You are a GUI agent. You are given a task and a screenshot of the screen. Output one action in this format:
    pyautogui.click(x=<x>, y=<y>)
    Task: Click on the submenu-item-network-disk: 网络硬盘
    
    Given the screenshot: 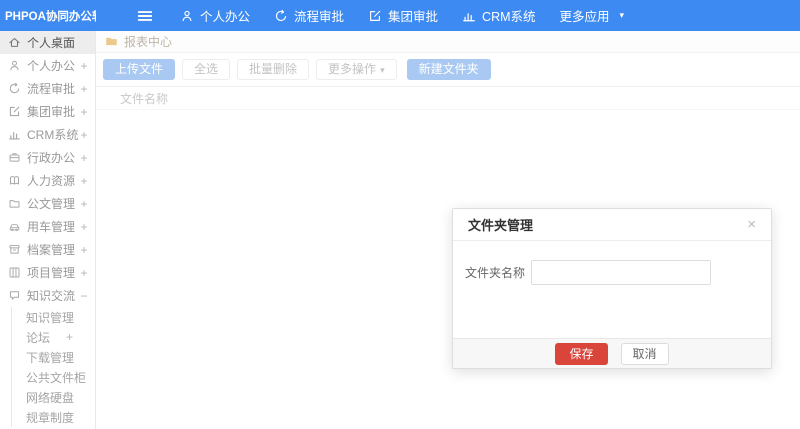 What is the action you would take?
    pyautogui.click(x=53, y=397)
    